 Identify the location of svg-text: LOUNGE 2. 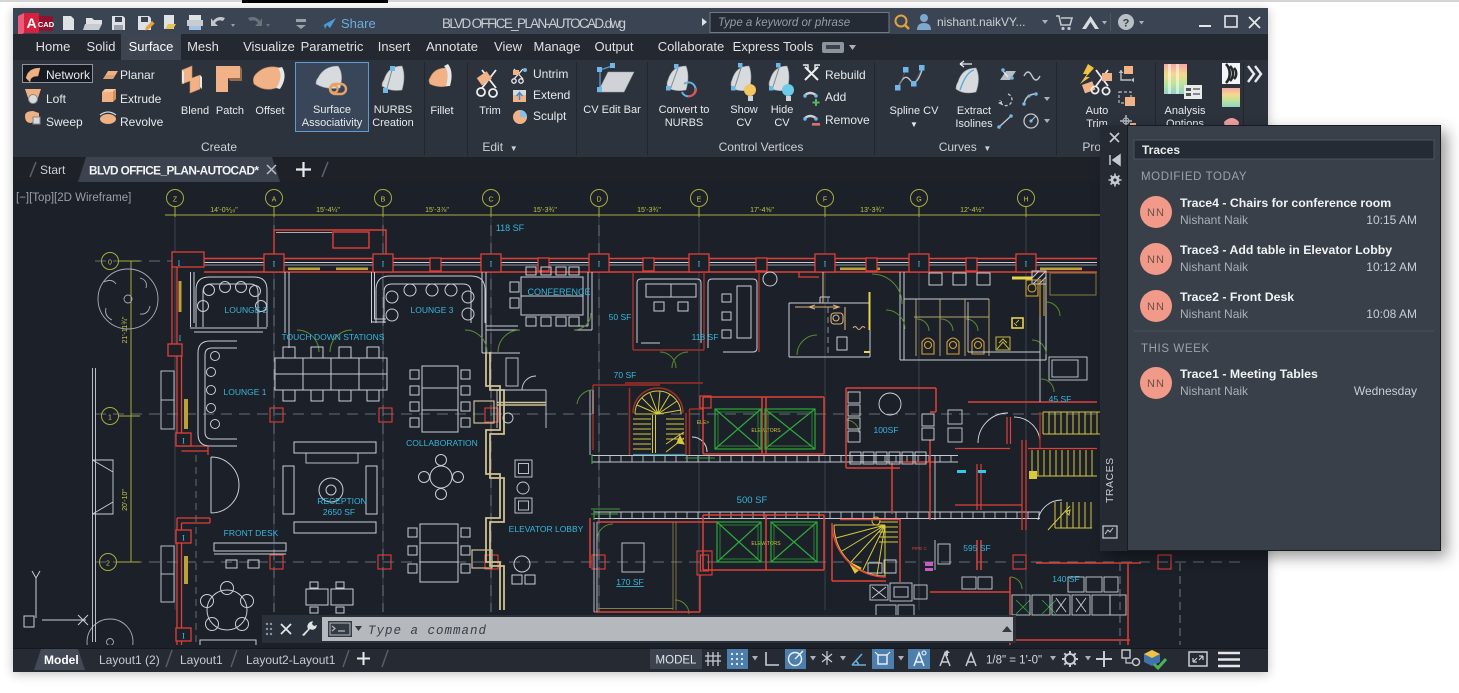
(246, 310).